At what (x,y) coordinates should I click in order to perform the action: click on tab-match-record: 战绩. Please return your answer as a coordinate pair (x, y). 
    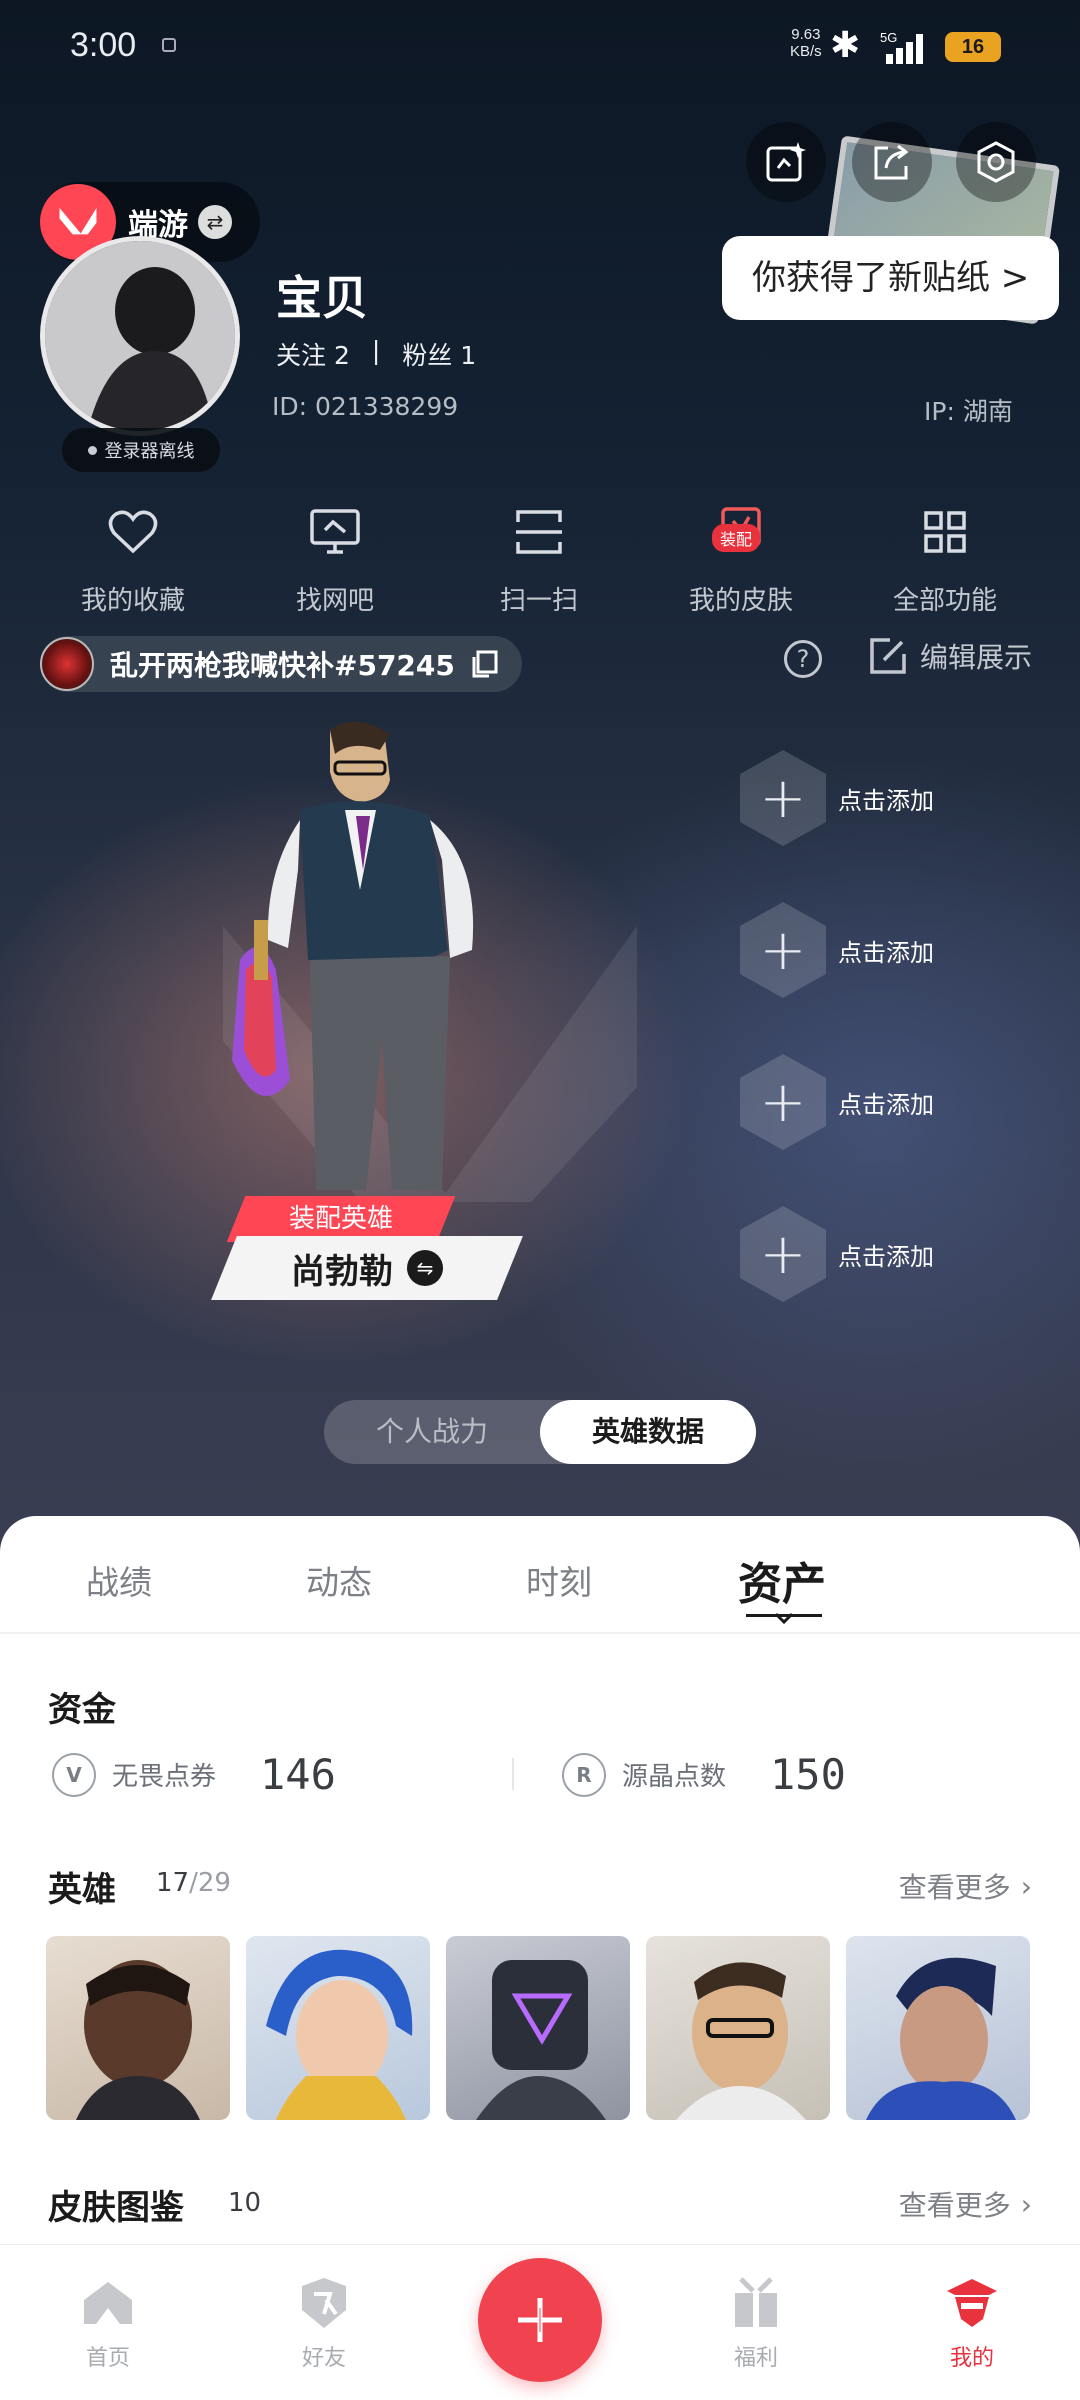
    Looking at the image, I should click on (119, 1580).